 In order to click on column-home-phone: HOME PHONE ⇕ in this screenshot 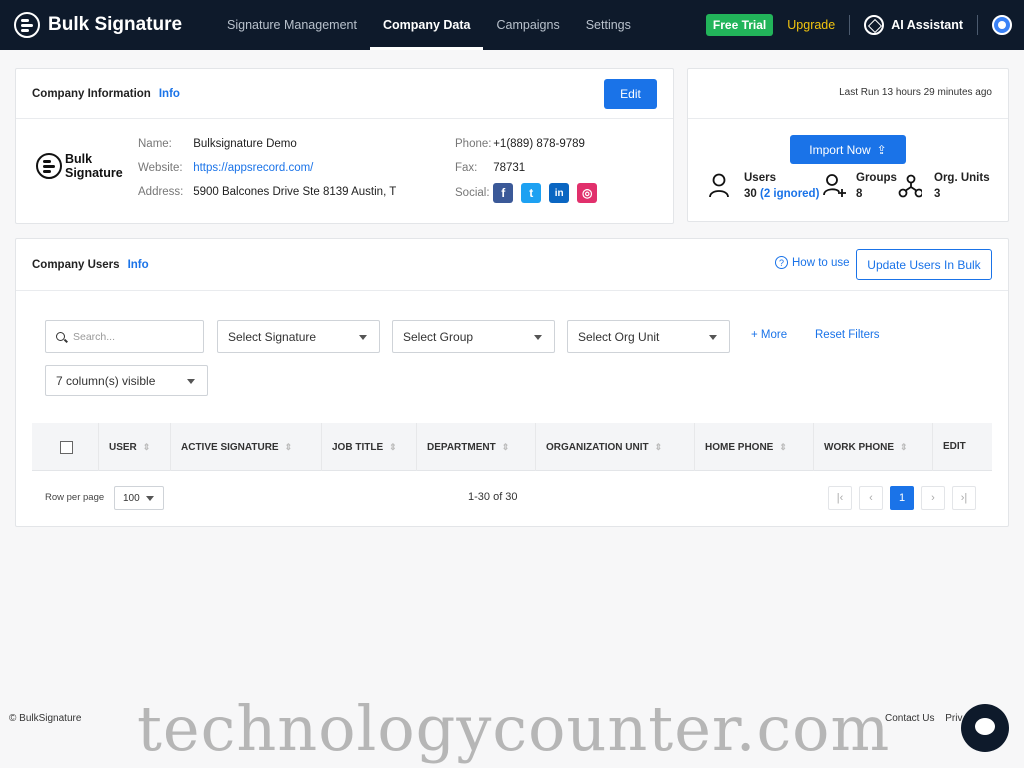, I will do `click(753, 447)`.